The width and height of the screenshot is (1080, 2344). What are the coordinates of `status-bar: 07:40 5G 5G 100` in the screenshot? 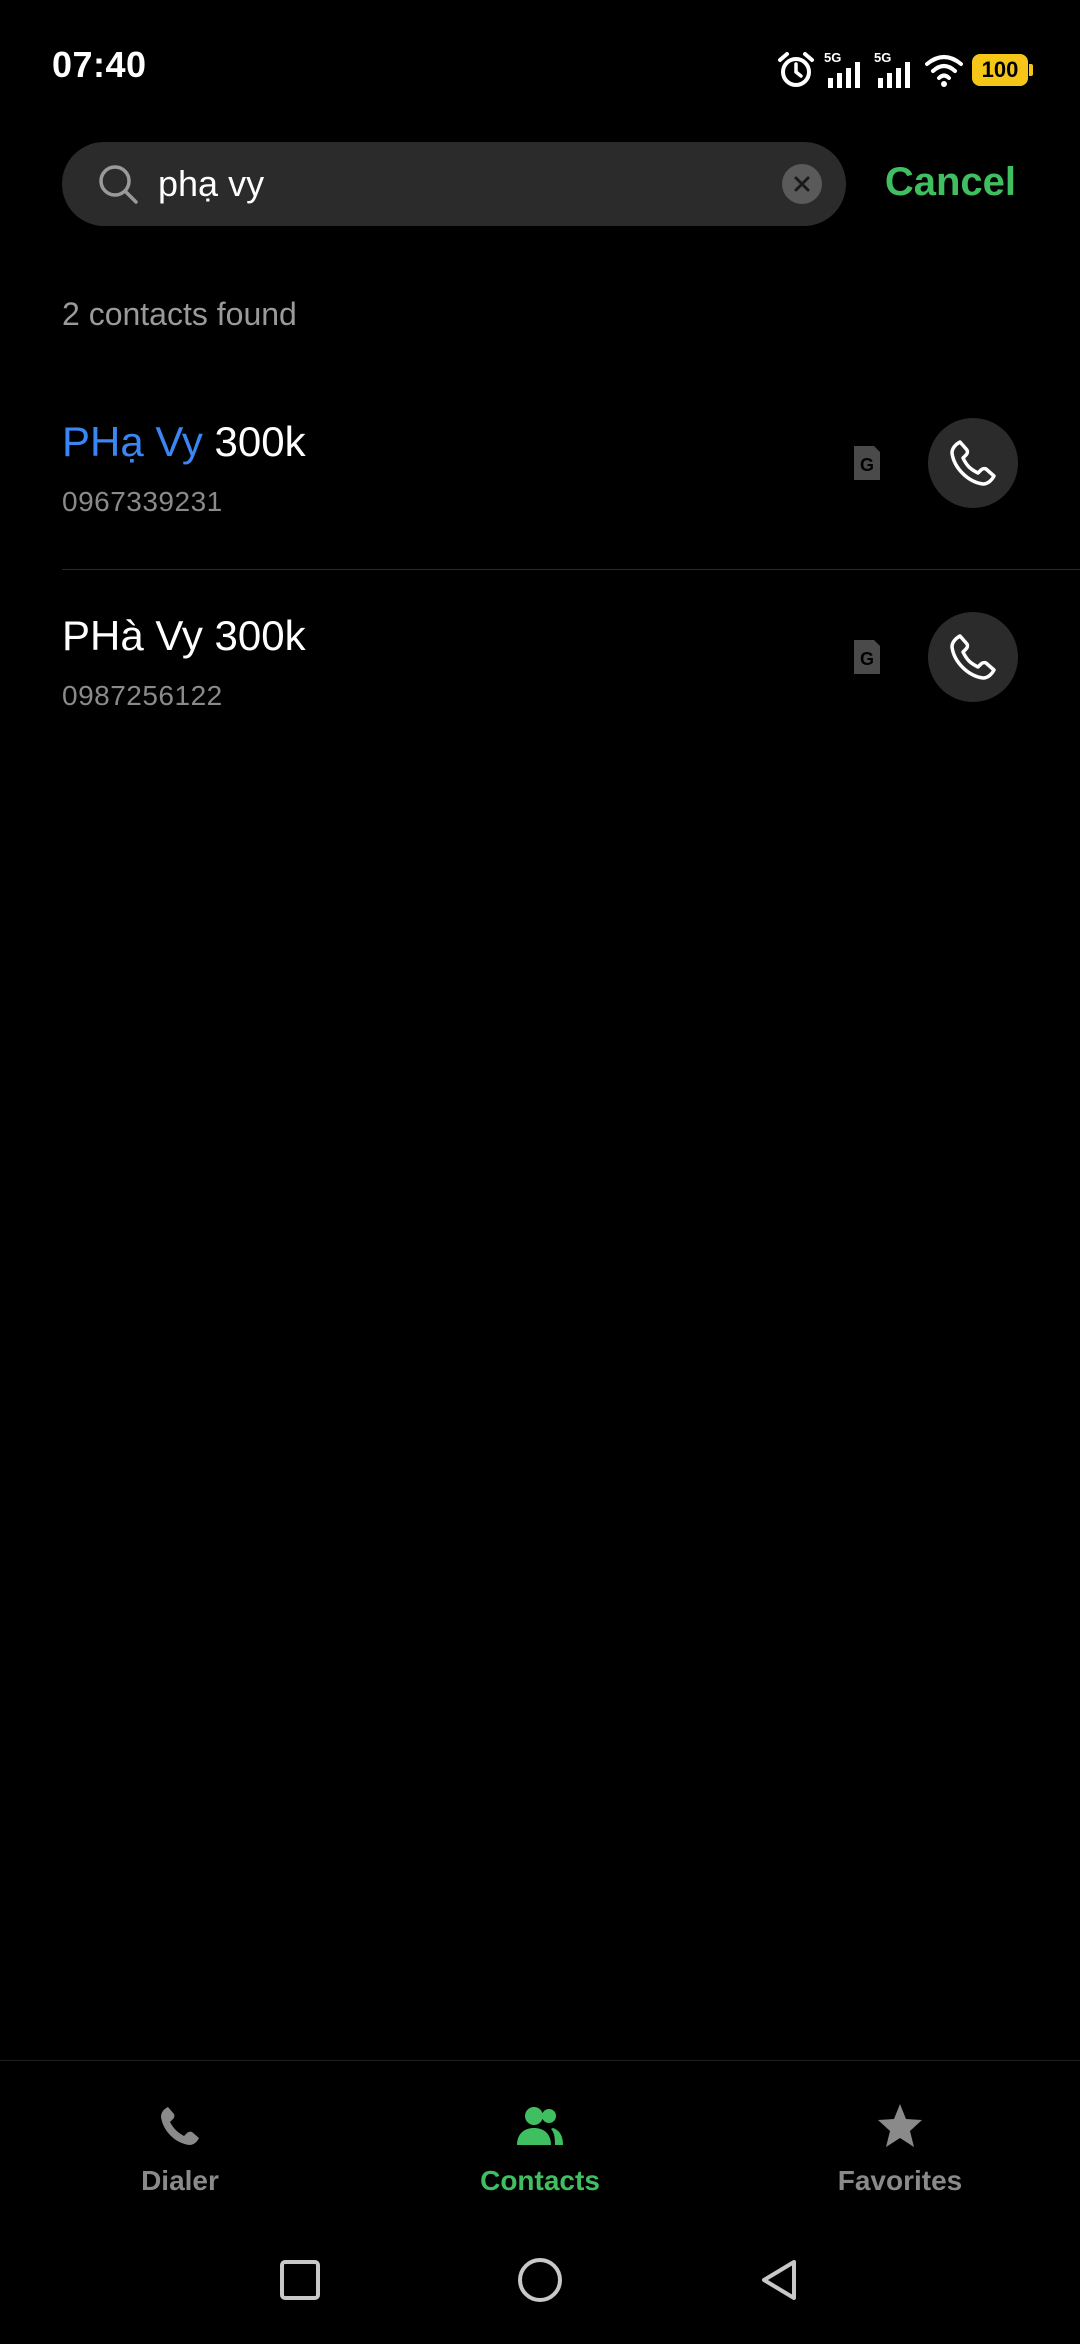 It's located at (540, 65).